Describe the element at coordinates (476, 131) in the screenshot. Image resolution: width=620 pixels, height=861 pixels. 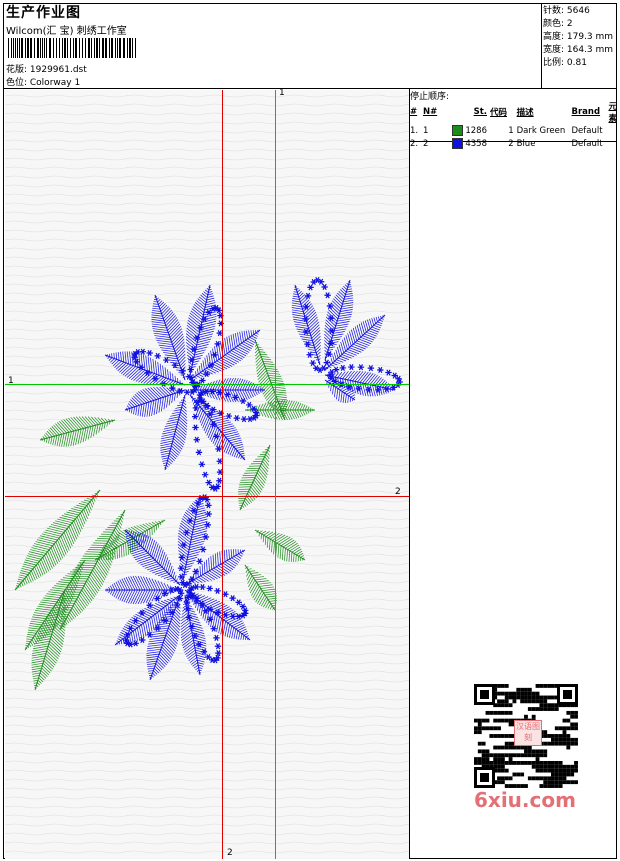
I see `row-stitches: 1286` at that location.